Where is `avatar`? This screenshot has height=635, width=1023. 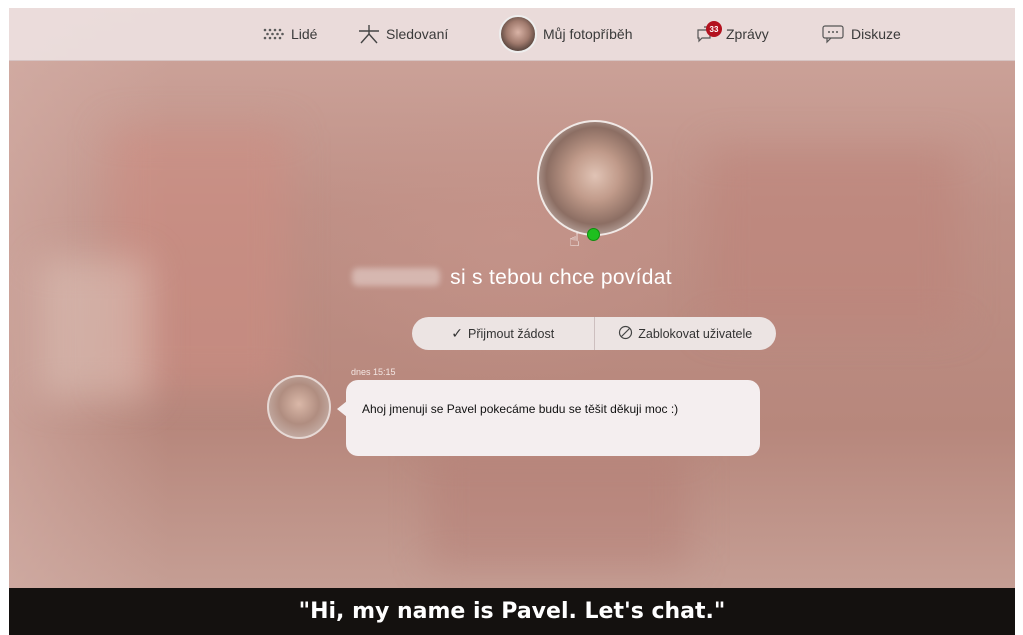 avatar is located at coordinates (518, 34).